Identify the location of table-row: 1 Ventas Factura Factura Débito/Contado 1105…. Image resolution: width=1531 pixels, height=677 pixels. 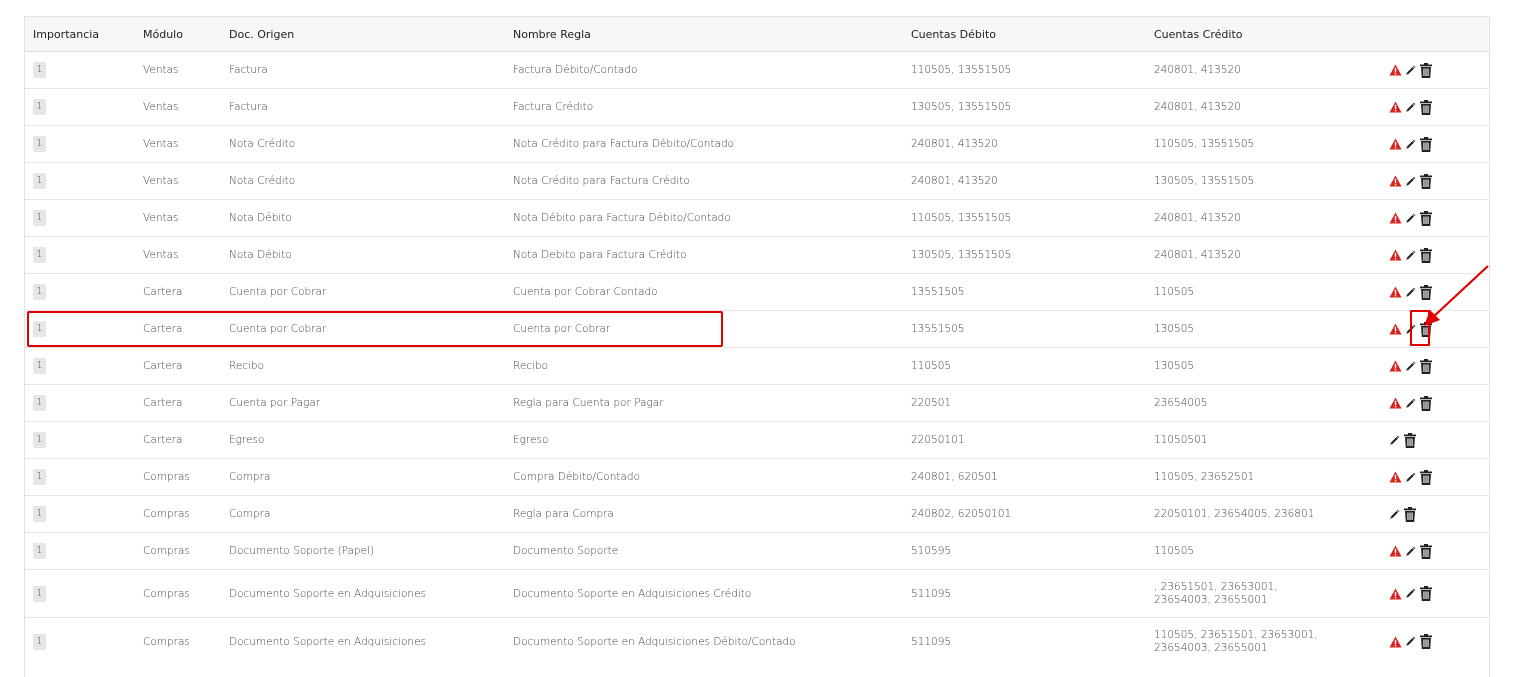
(757, 70).